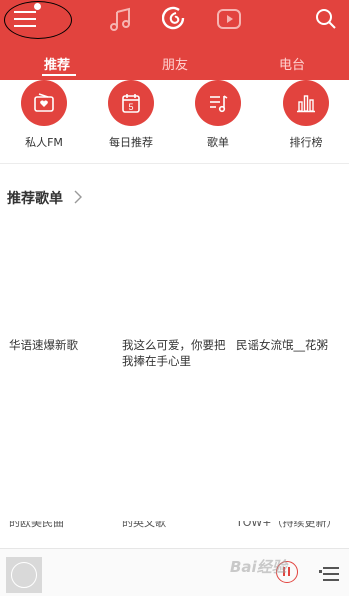 The width and height of the screenshot is (349, 596). I want to click on playlist-icon, so click(218, 103).